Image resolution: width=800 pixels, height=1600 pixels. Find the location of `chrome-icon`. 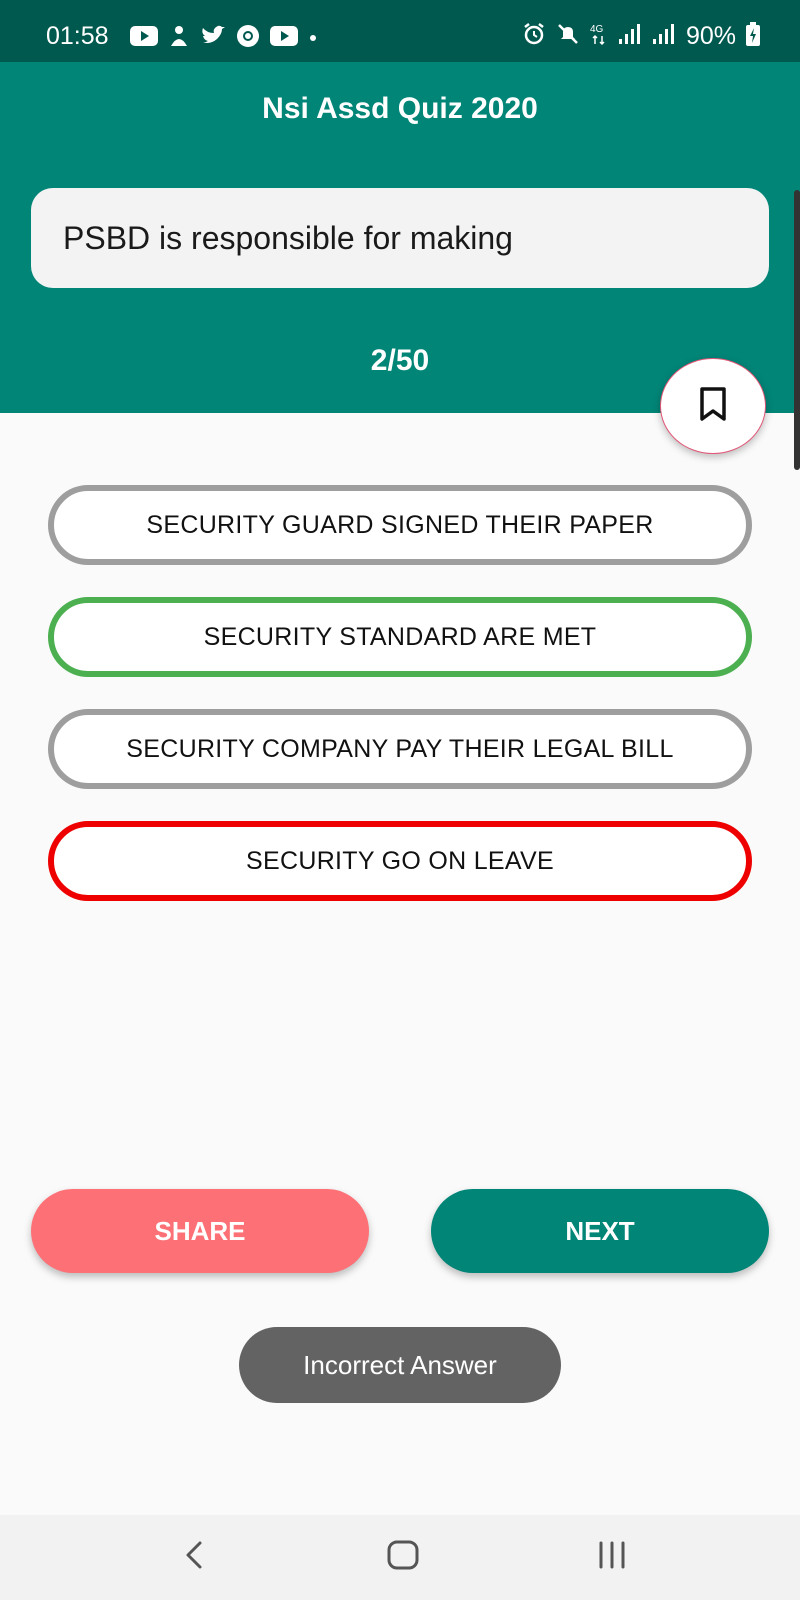

chrome-icon is located at coordinates (248, 38).